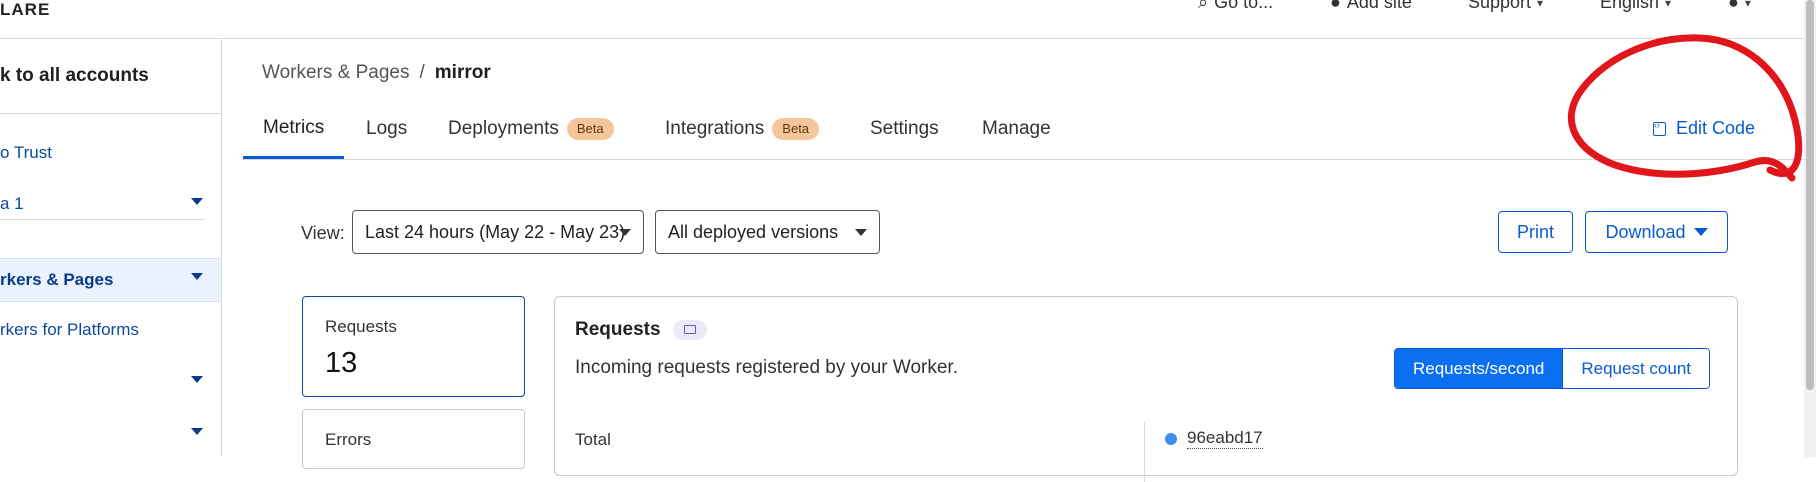 This screenshot has height=482, width=1816. I want to click on sidebar-divider, so click(102, 219).